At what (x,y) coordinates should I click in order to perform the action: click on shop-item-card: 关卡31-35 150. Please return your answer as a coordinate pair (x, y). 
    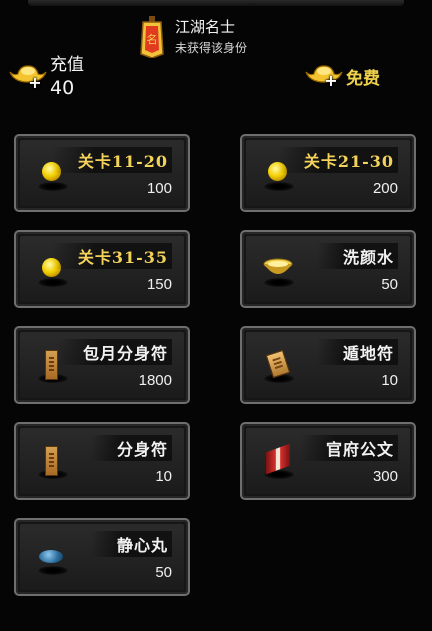
    Looking at the image, I should click on (102, 269).